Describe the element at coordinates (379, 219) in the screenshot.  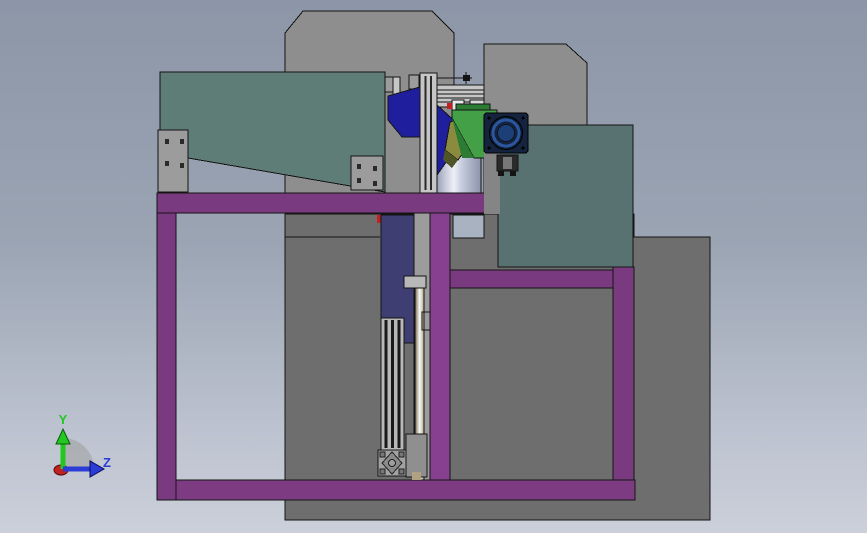
I see `red-marker` at that location.